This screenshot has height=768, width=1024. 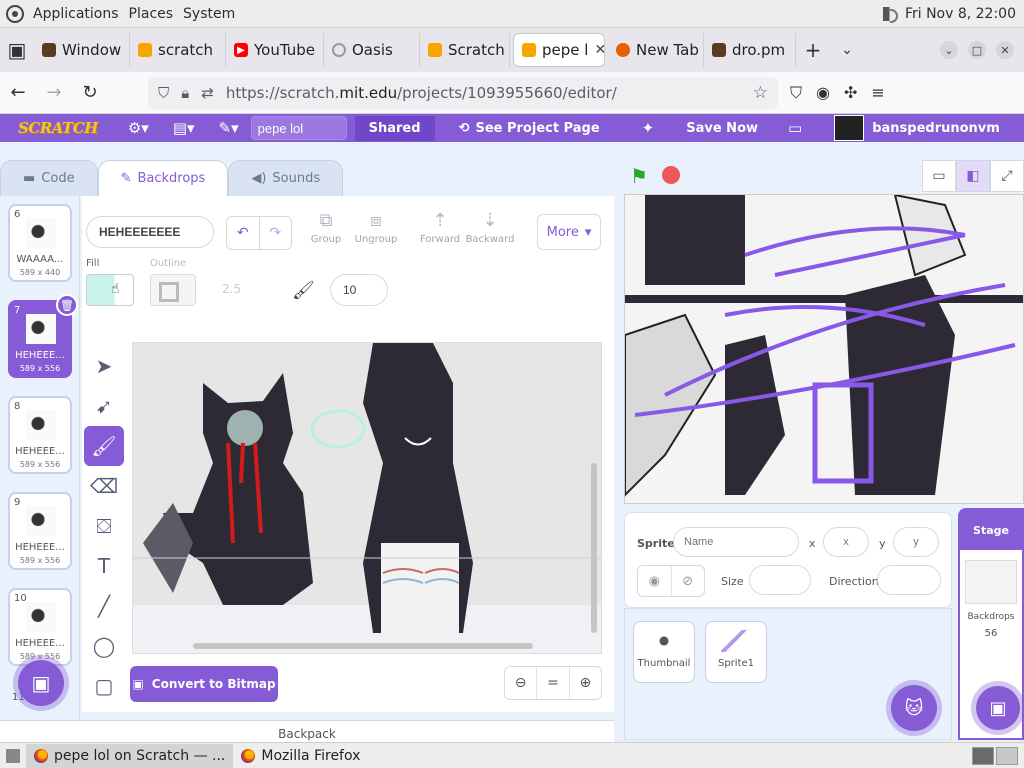 I want to click on tutorials-bulb-icon: ✦, so click(x=648, y=128).